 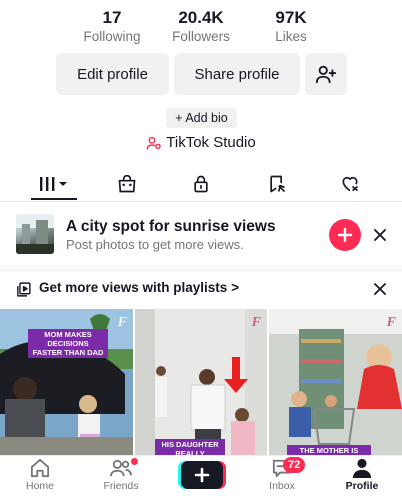 I want to click on tab-private, so click(x=201, y=184).